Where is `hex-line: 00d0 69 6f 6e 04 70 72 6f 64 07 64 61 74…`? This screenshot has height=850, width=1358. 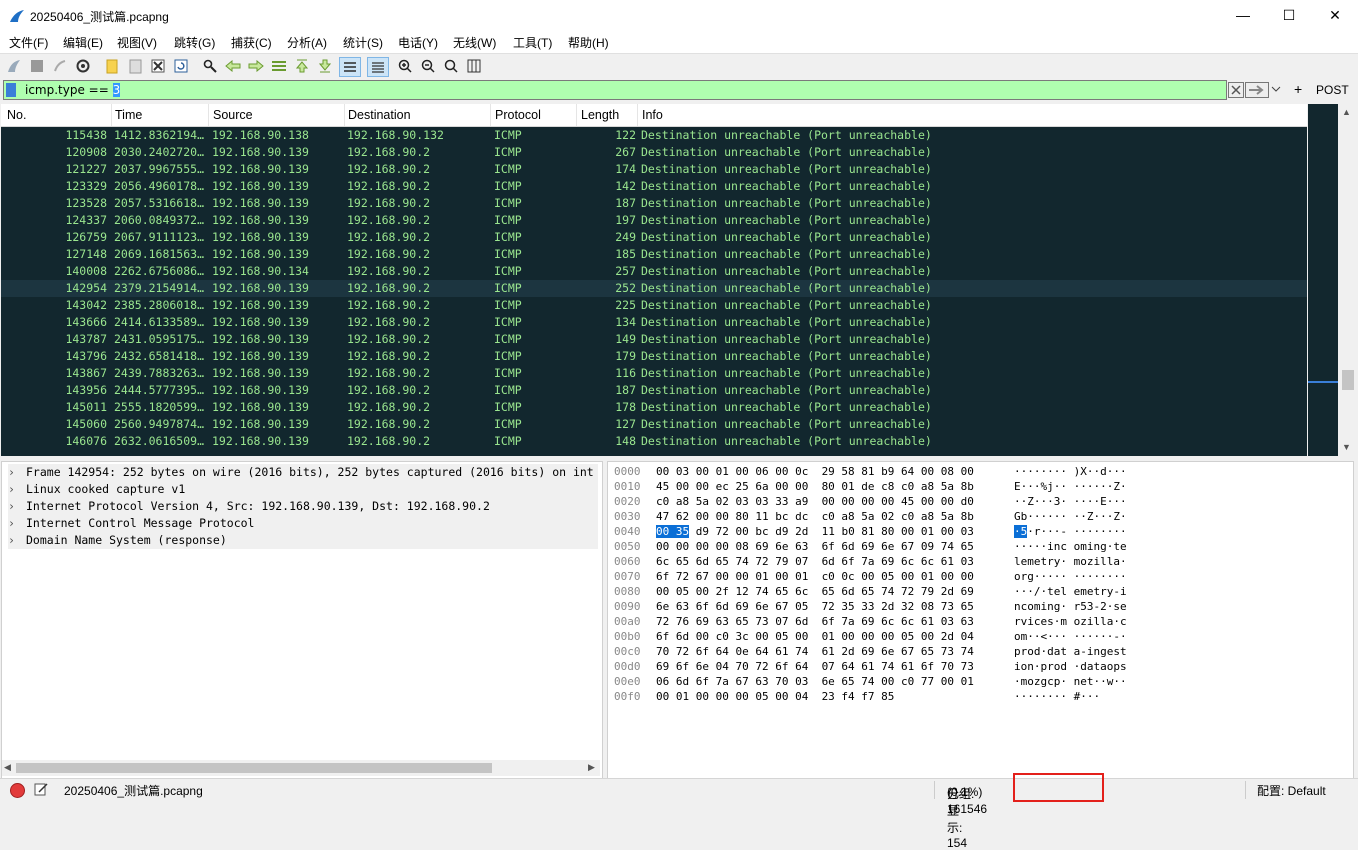
hex-line: 00d0 69 6f 6e 04 70 72 6f 64 07 64 61 74… is located at coordinates (870, 666).